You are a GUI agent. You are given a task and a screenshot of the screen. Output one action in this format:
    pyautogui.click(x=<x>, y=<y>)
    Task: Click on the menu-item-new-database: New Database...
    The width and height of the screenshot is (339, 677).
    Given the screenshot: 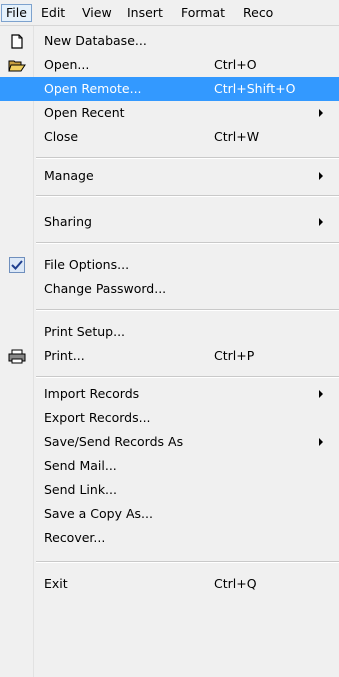 What is the action you would take?
    pyautogui.click(x=169, y=41)
    